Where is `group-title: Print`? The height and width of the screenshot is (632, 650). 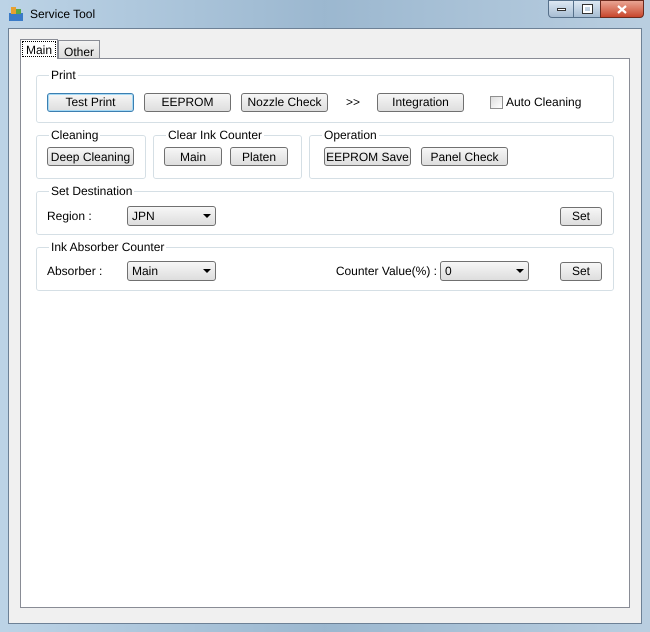
group-title: Print is located at coordinates (63, 75).